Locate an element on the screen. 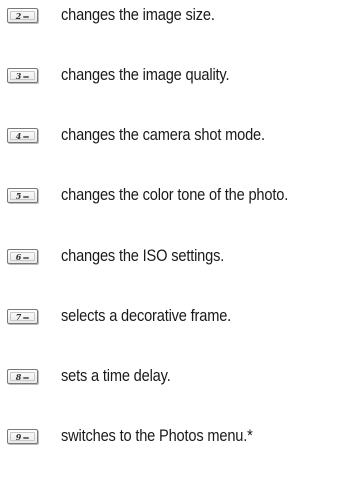 Image resolution: width=356 pixels, height=479 pixels. key-face: 5 is located at coordinates (22, 195).